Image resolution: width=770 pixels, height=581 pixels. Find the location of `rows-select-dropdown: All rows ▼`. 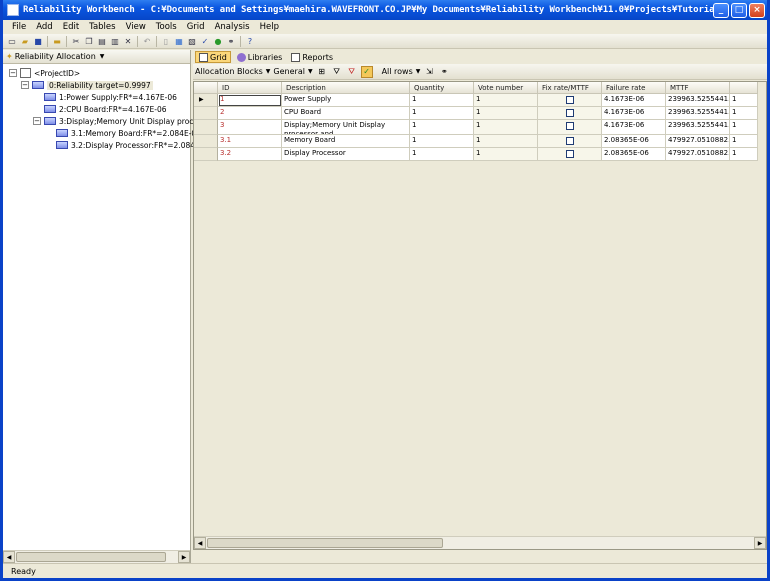

rows-select-dropdown: All rows ▼ is located at coordinates (401, 71).